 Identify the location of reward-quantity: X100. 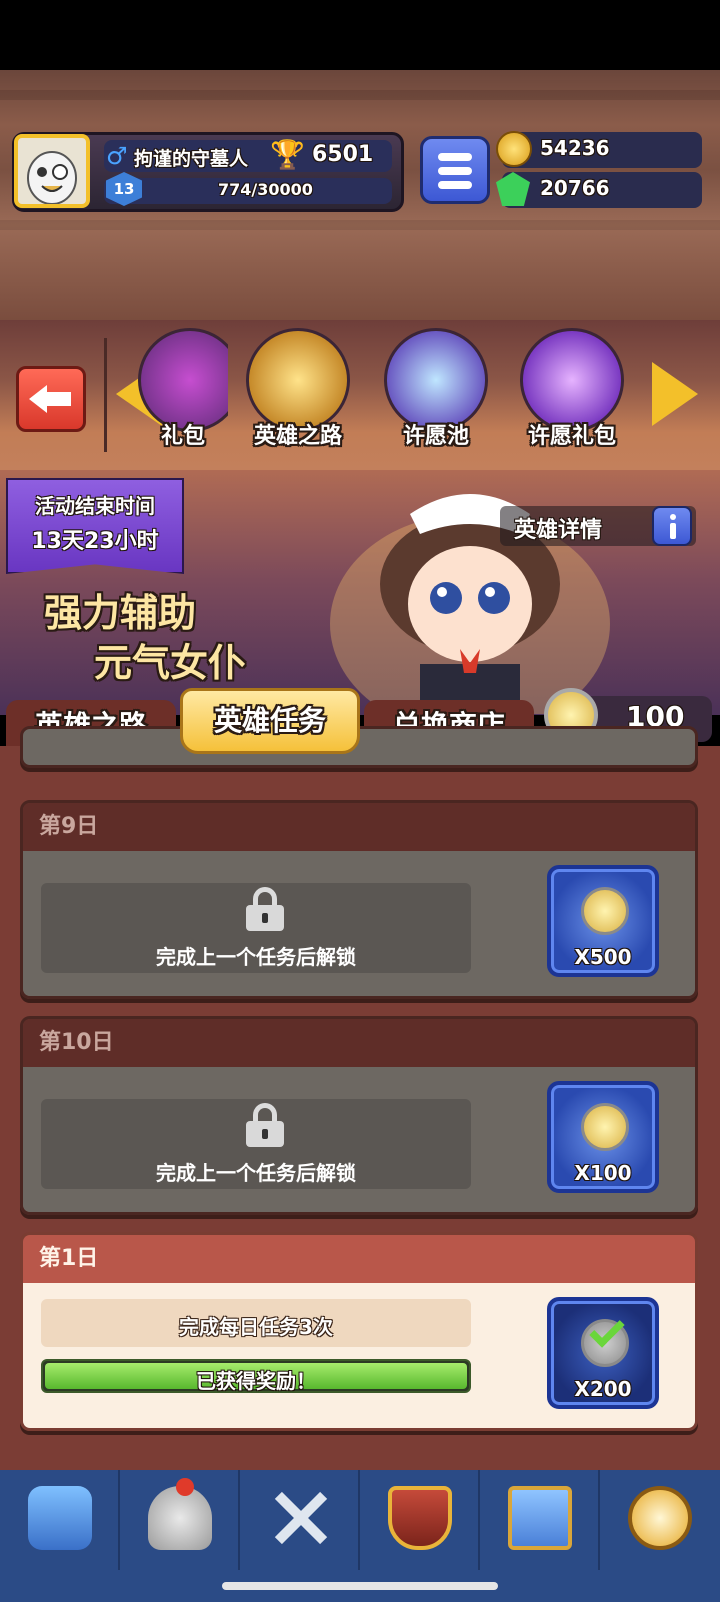
(603, 1173).